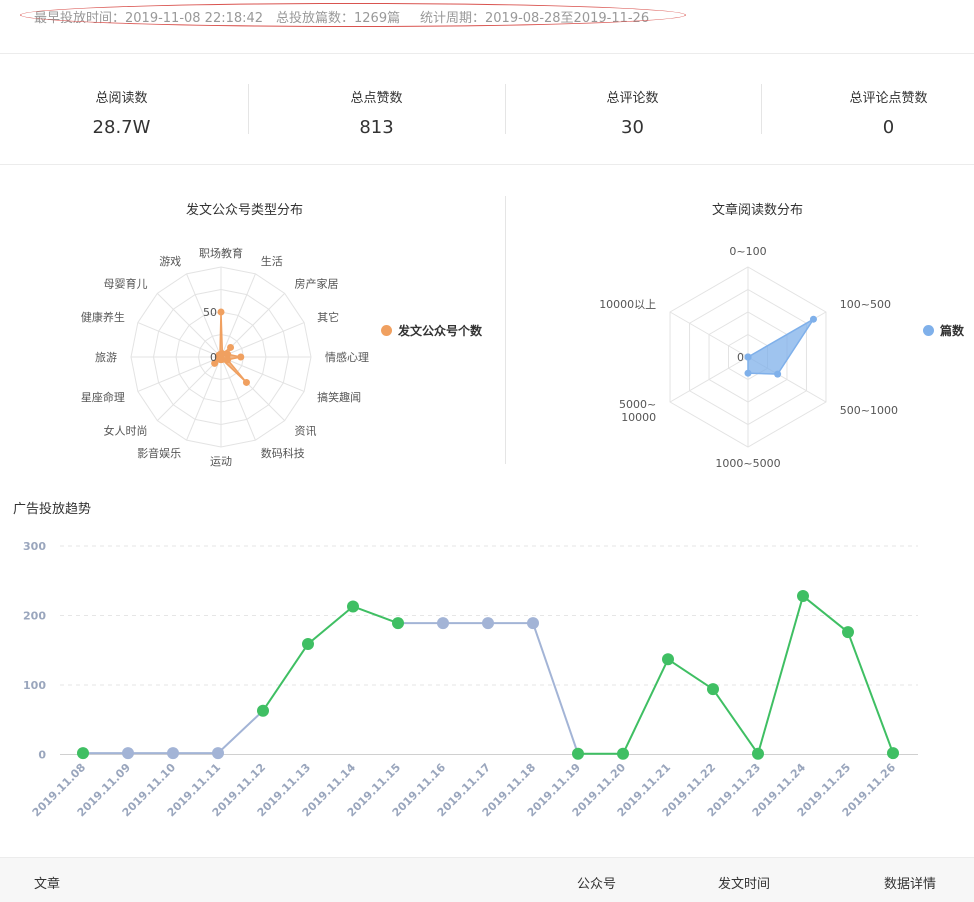  Describe the element at coordinates (952, 331) in the screenshot. I see `legend-label: 篇数` at that location.